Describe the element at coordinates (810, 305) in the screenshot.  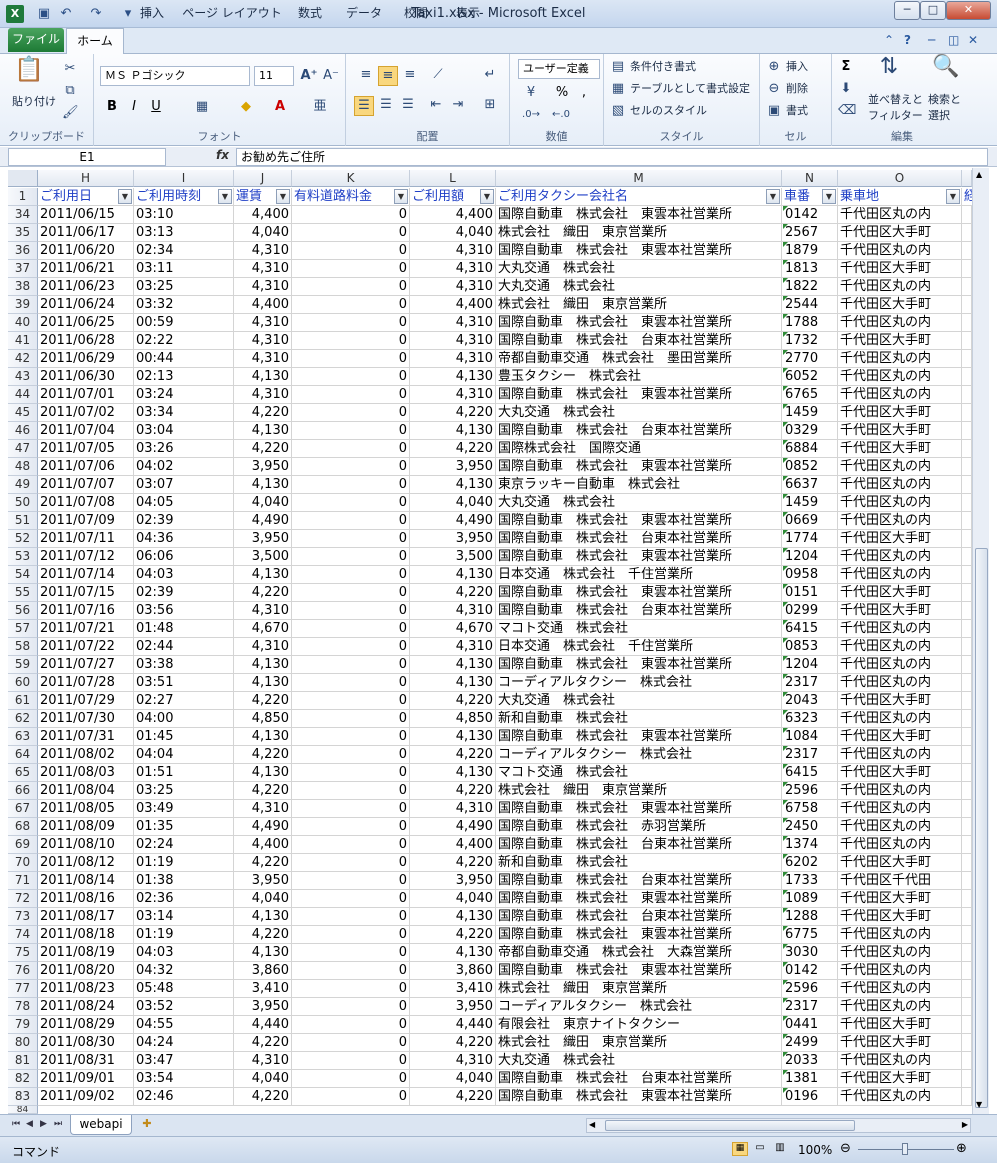
I see `cell-car-number: 2544` at that location.